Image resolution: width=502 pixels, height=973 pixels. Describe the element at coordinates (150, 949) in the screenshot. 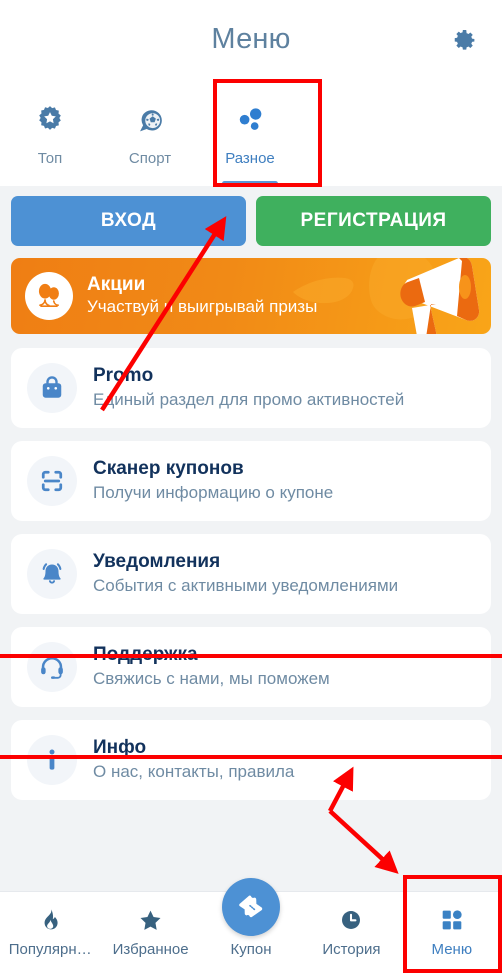

I see `nav-label: Избранное` at that location.